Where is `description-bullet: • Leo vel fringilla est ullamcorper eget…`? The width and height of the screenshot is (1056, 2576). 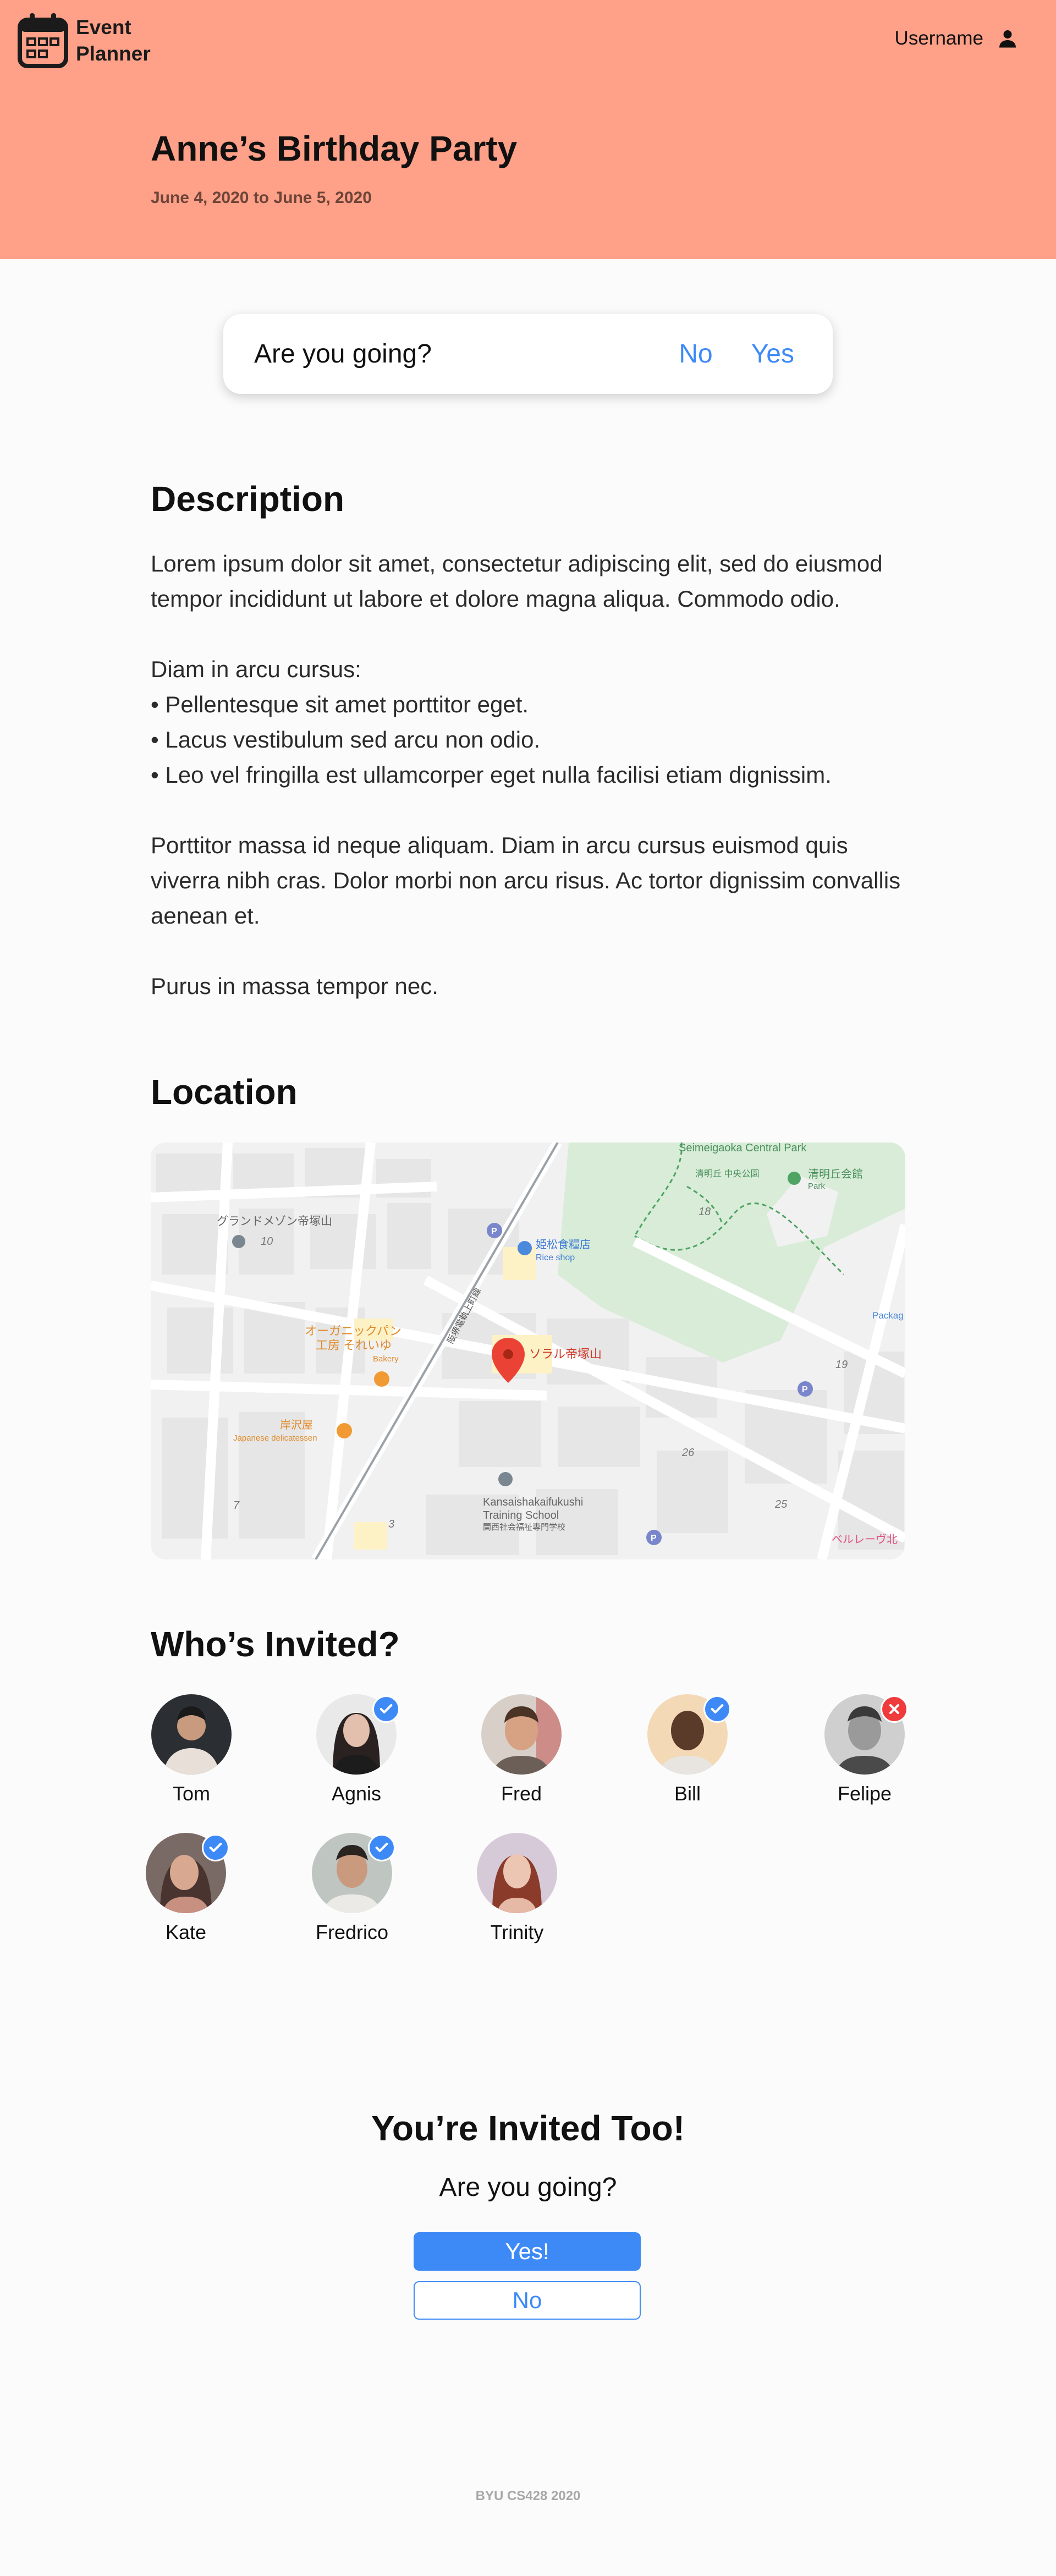 description-bullet: • Leo vel fringilla est ullamcorper eget… is located at coordinates (492, 775).